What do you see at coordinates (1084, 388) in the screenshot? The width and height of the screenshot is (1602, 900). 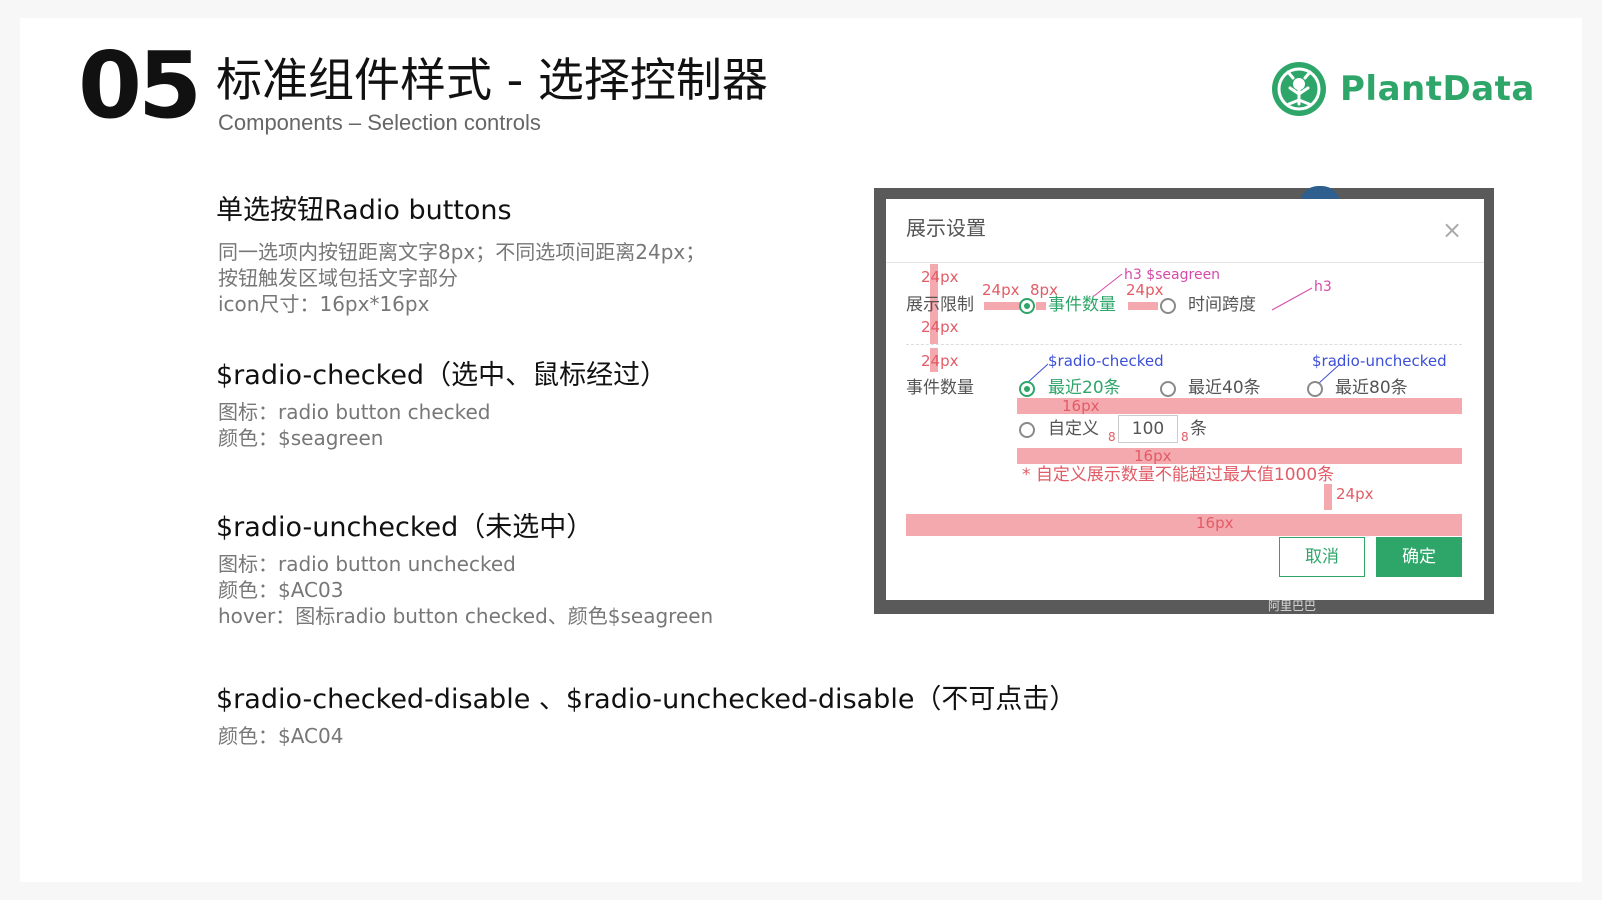 I see `option-recent-20-label: 最近20条` at bounding box center [1084, 388].